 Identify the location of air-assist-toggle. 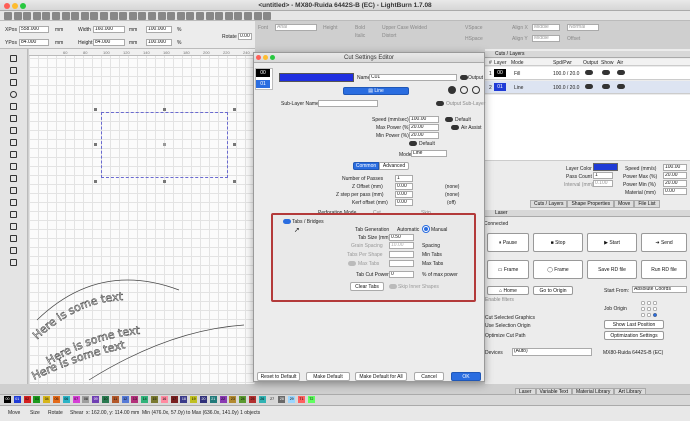
(455, 127).